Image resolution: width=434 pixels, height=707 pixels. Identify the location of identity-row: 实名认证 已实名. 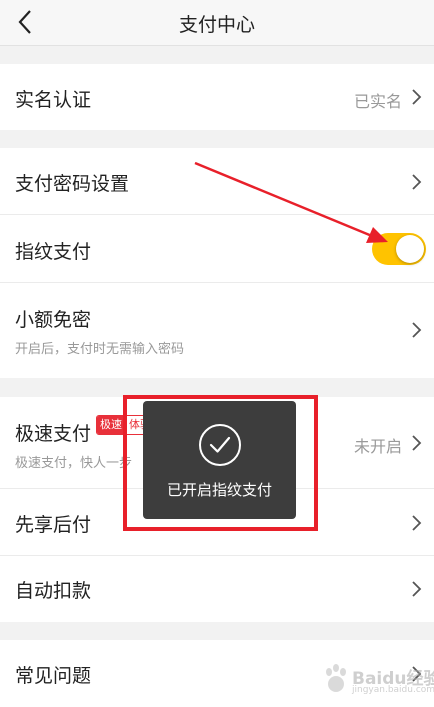
(217, 97).